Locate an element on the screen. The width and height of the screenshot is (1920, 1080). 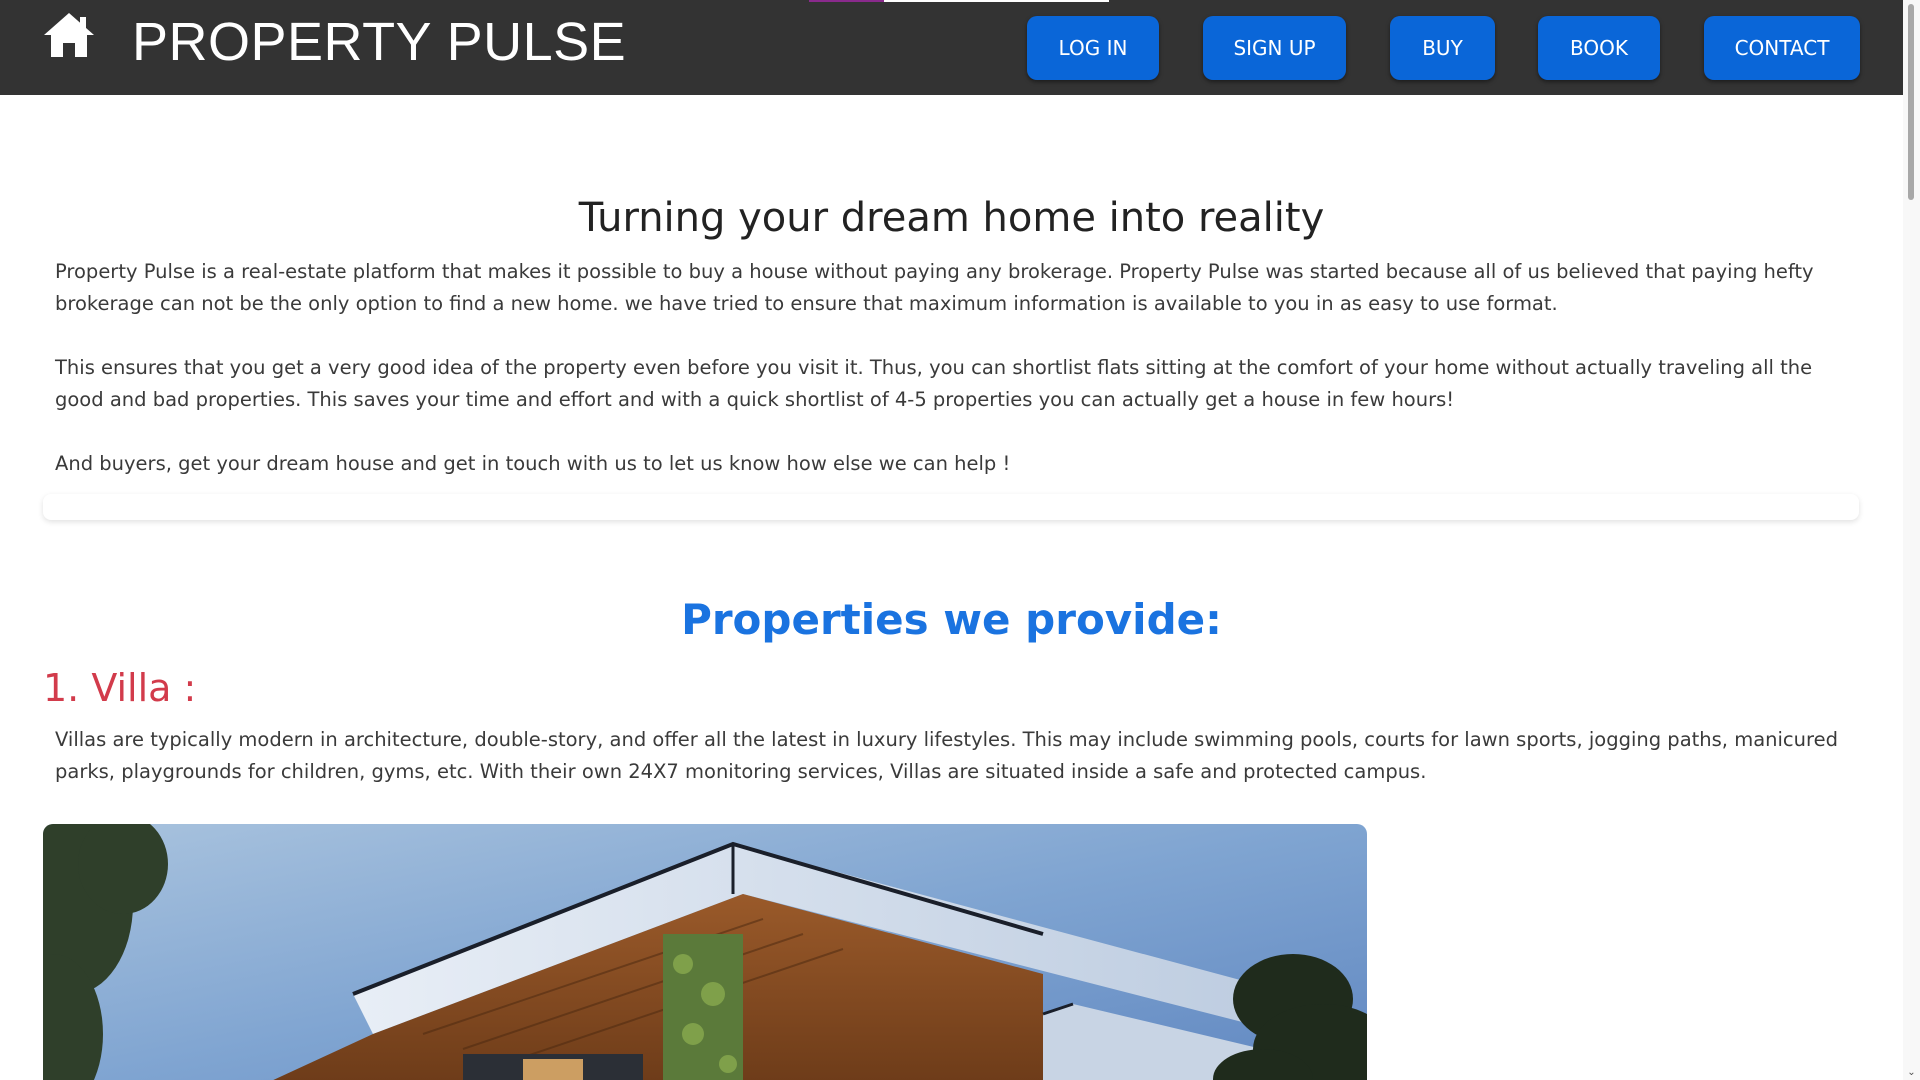
villa-title: 1. Villa : is located at coordinates (120, 688).